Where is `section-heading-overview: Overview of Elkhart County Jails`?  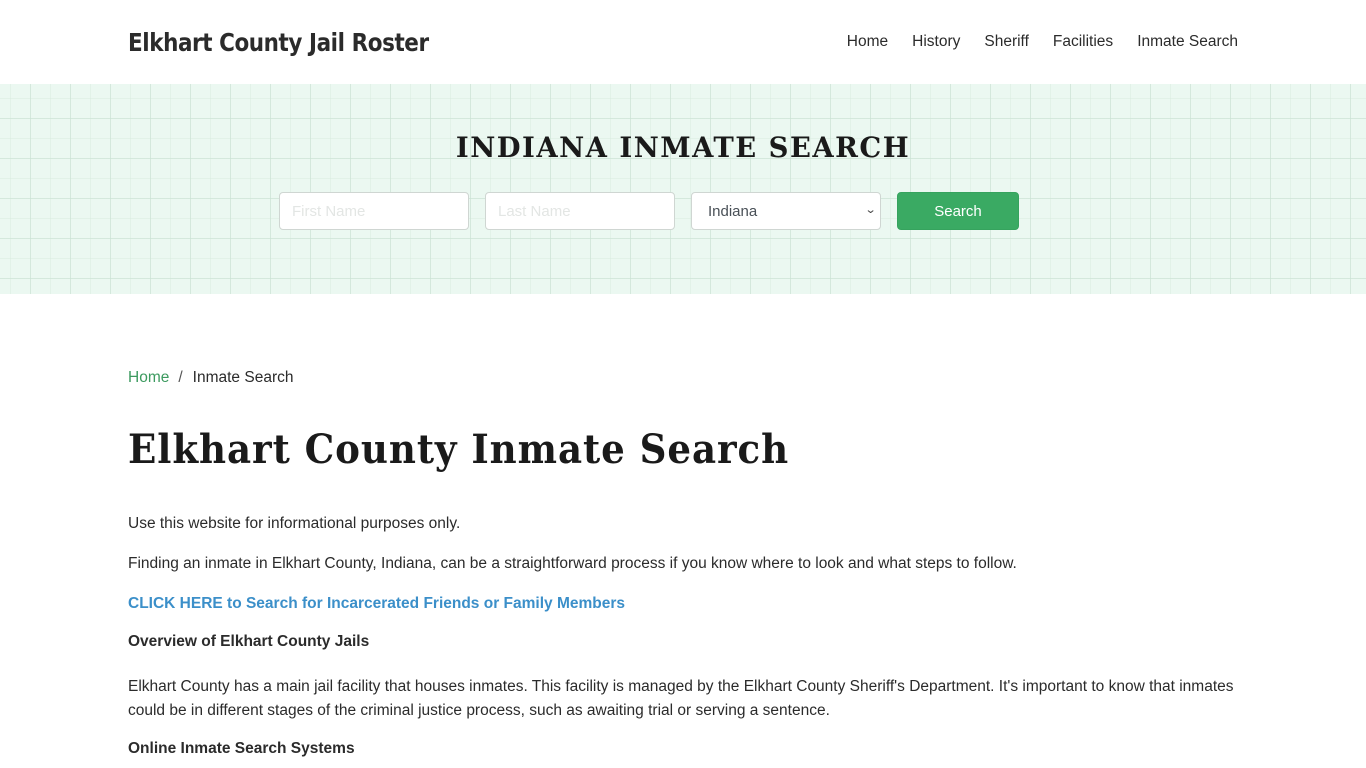
section-heading-overview: Overview of Elkhart County Jails is located at coordinates (249, 641).